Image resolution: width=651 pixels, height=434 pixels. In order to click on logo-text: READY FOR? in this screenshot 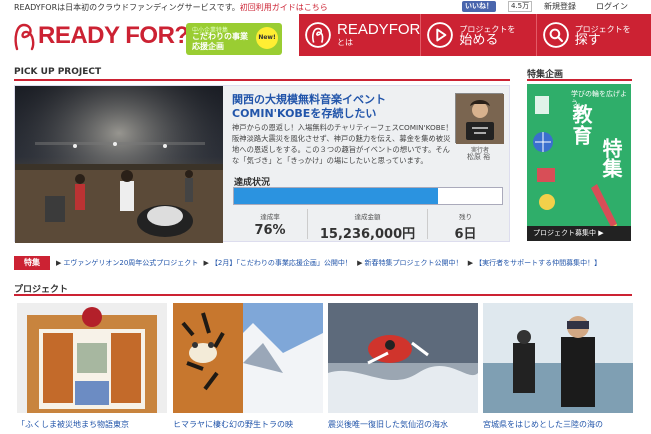, I will do `click(113, 35)`.